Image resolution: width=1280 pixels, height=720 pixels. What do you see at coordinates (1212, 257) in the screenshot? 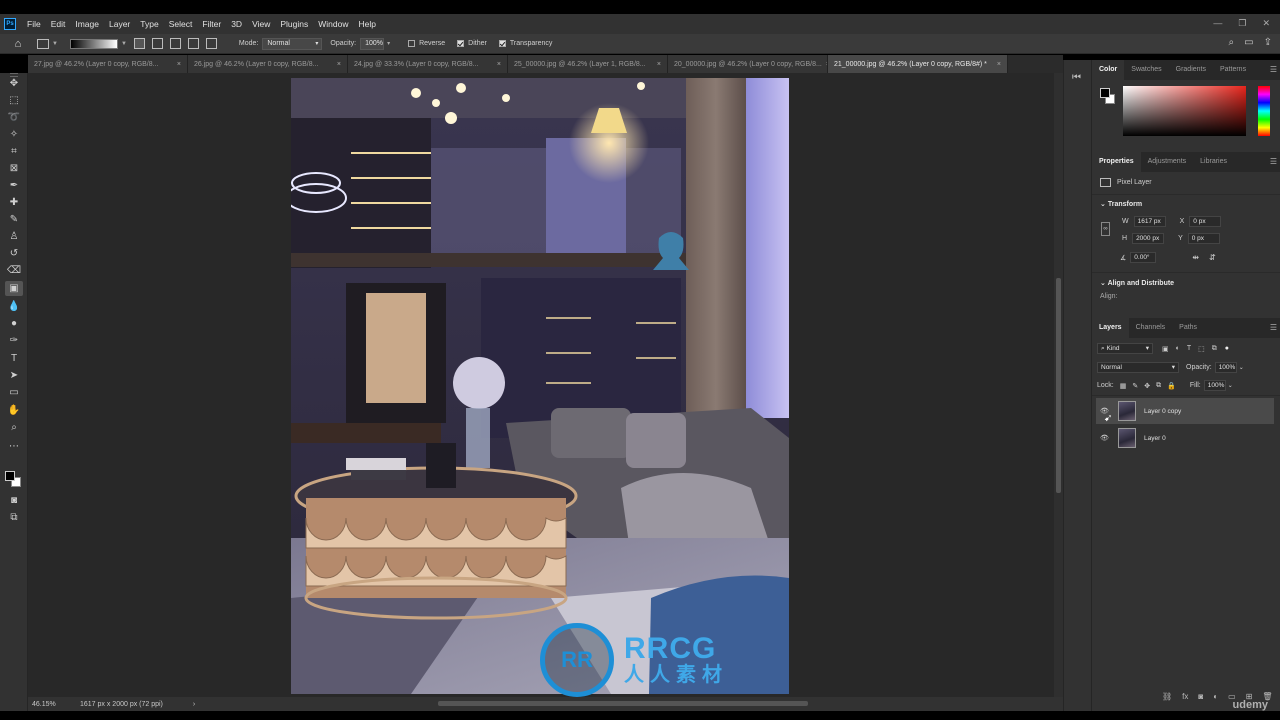
I see `flip-vertical-icon: ⇵` at bounding box center [1212, 257].